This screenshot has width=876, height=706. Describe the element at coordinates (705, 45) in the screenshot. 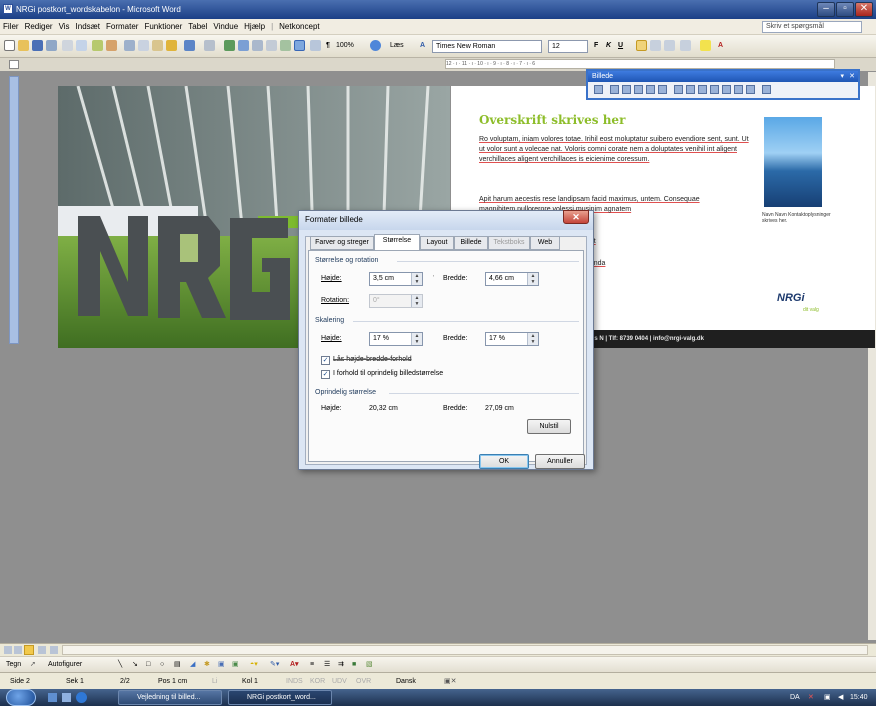

I see `highlight-icon` at that location.